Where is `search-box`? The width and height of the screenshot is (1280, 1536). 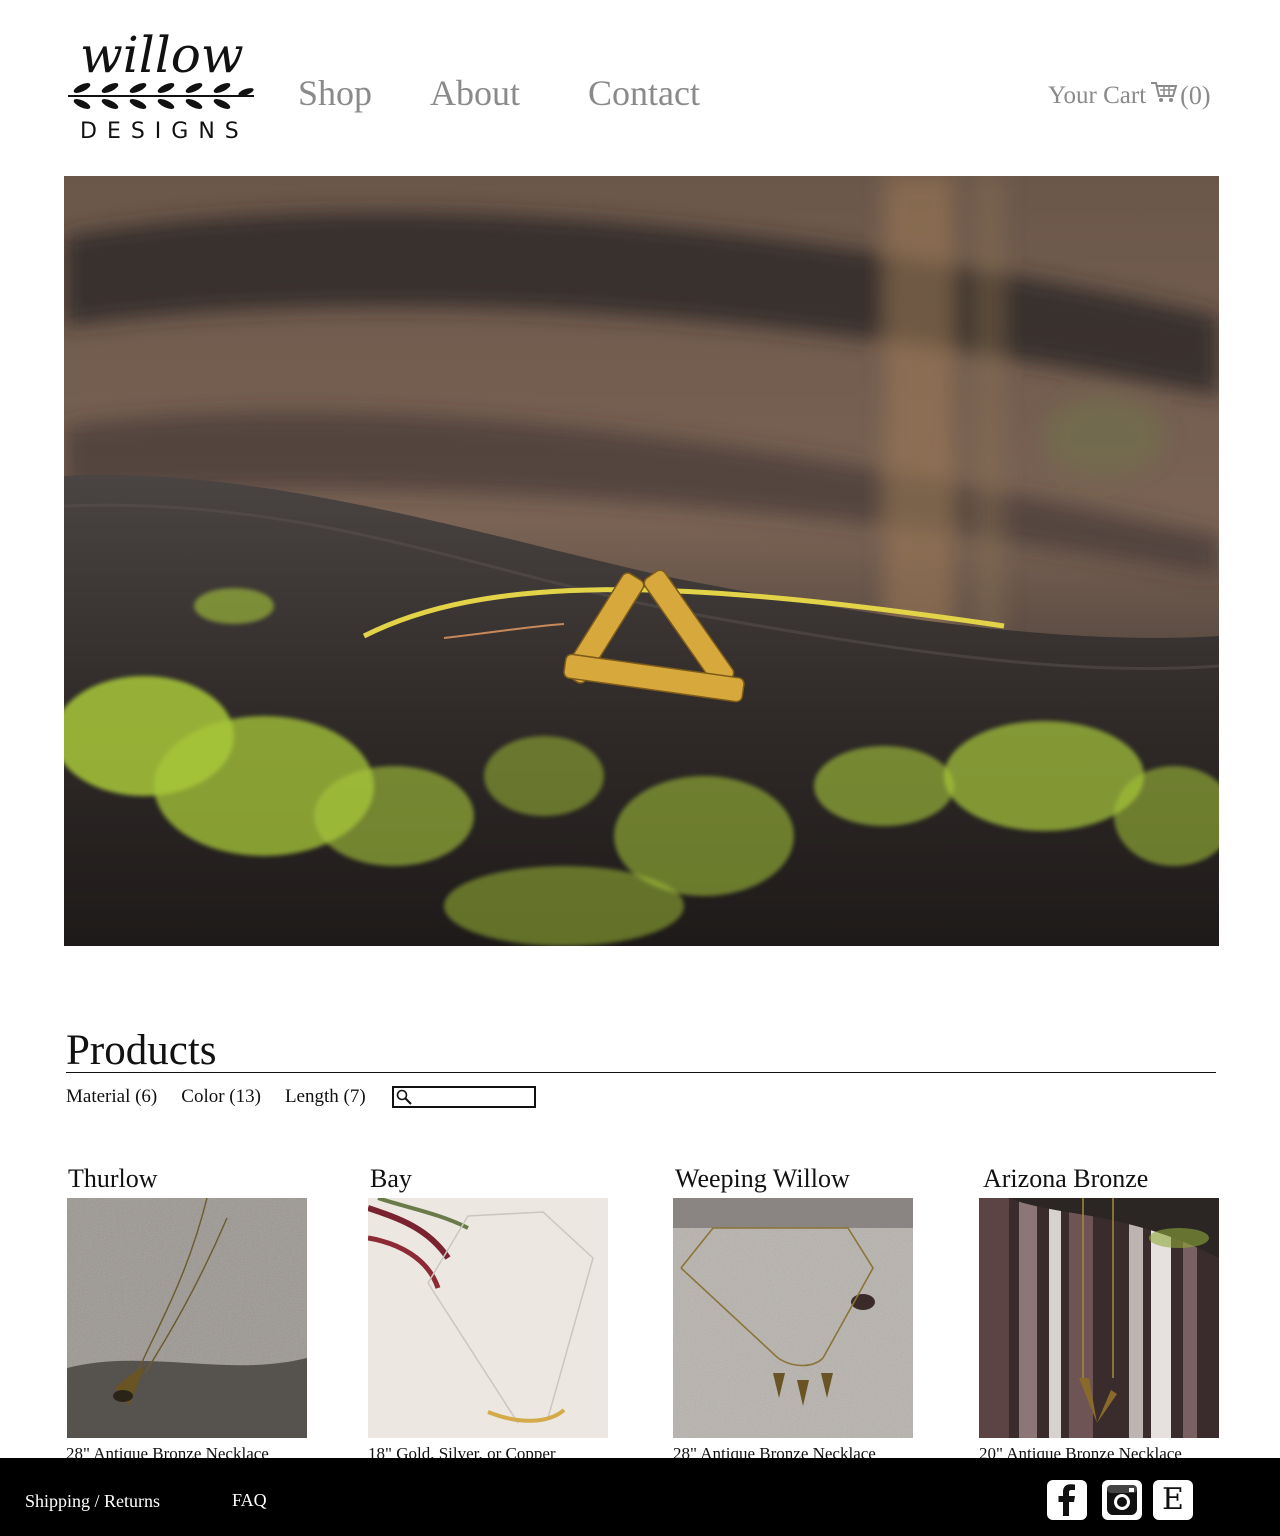 search-box is located at coordinates (463, 1097).